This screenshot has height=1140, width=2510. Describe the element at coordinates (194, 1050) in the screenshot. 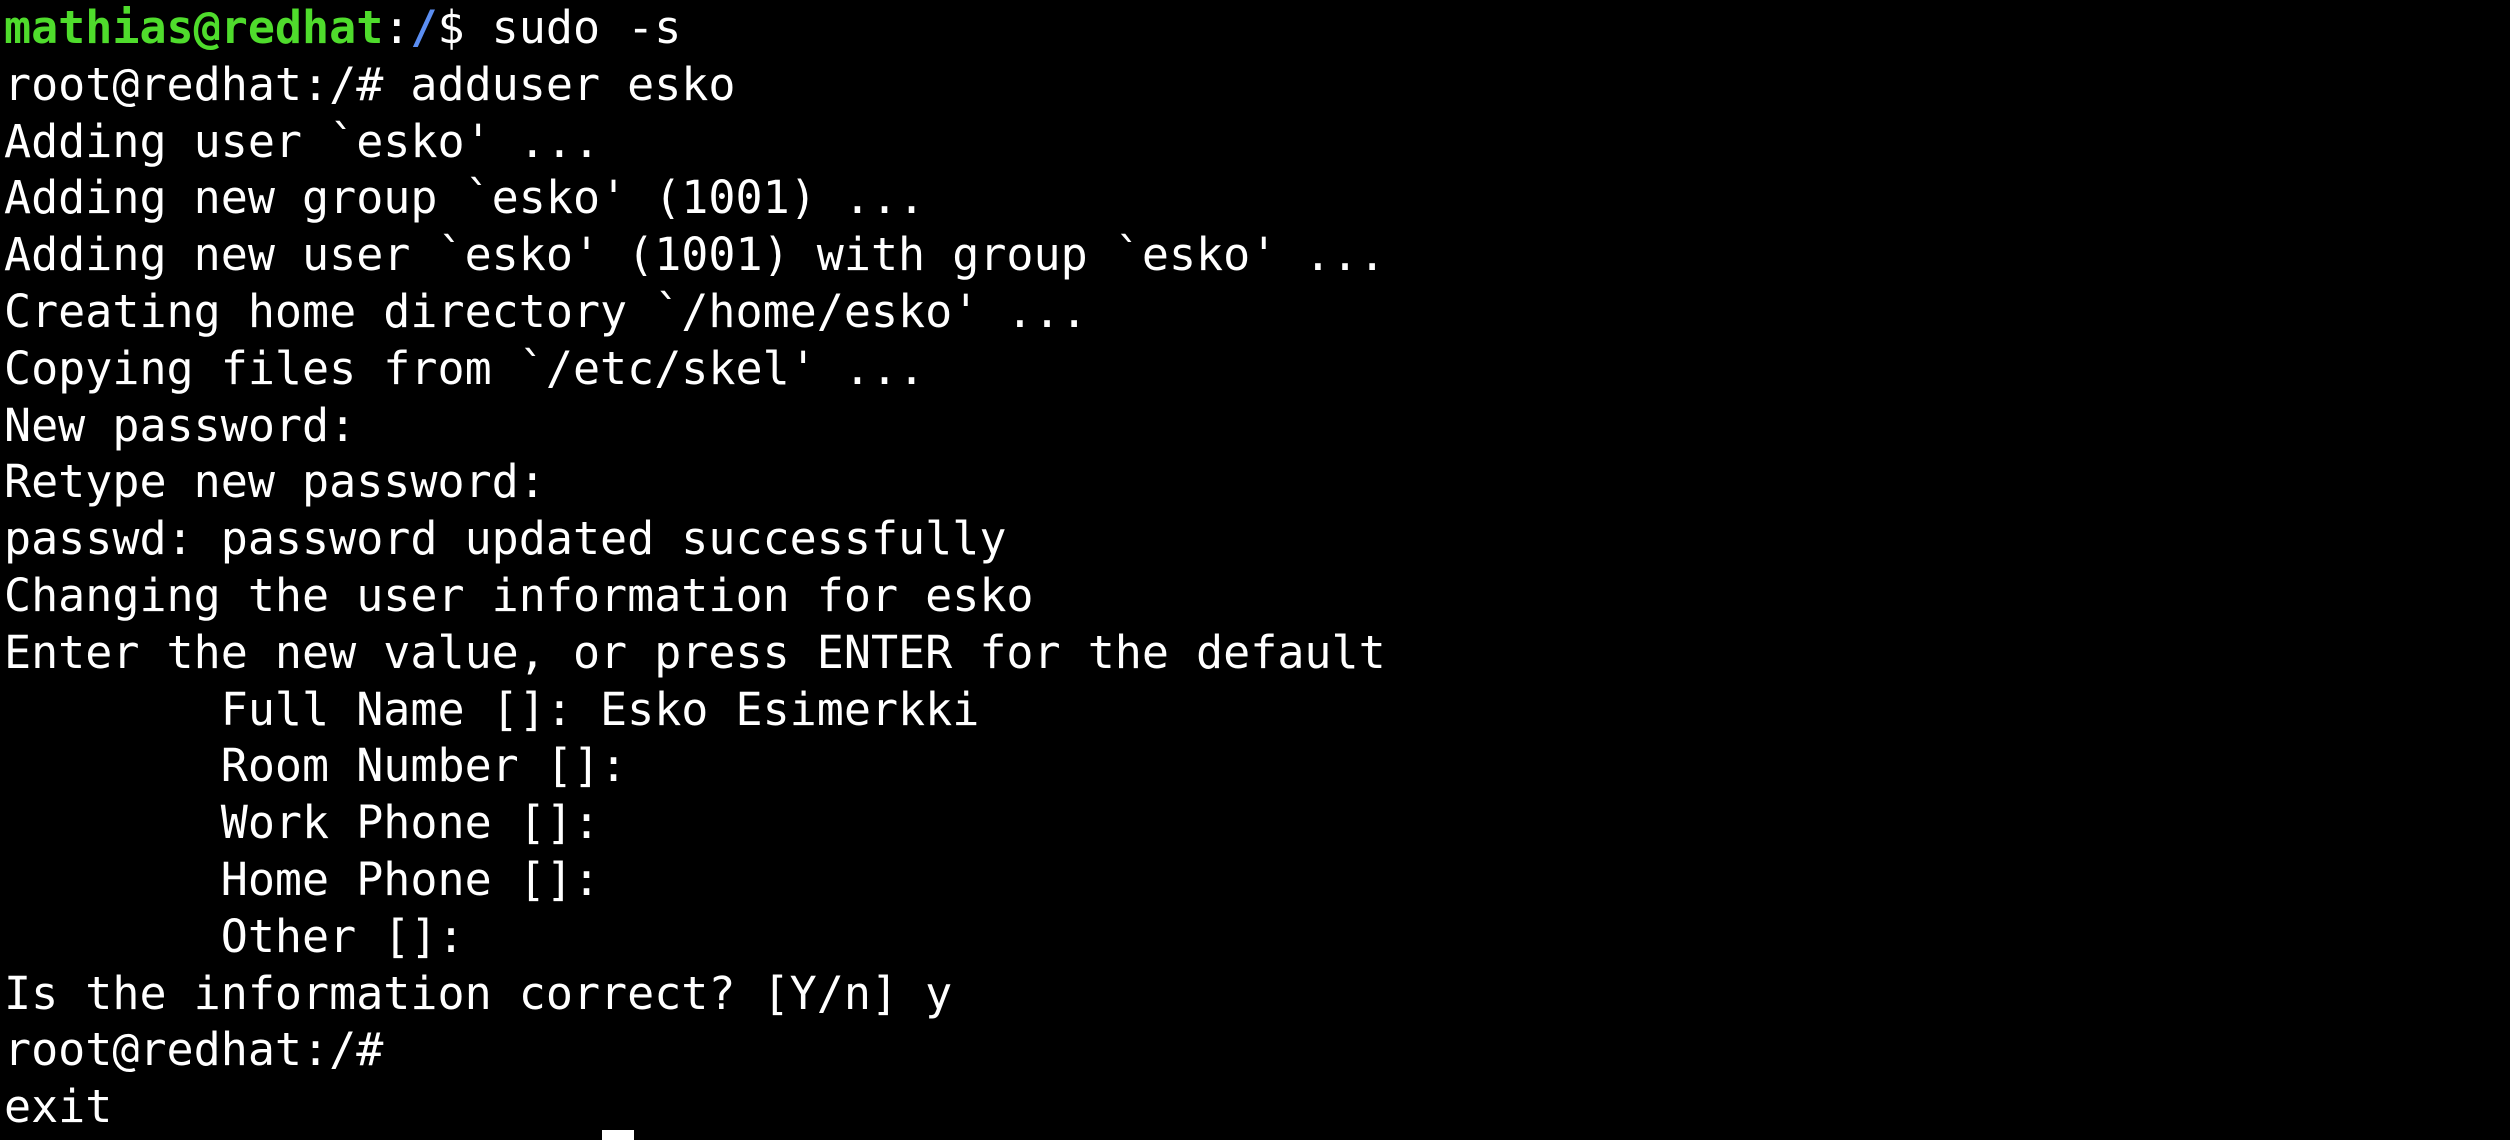

I see `terminal-line: root@redhat:/#` at that location.